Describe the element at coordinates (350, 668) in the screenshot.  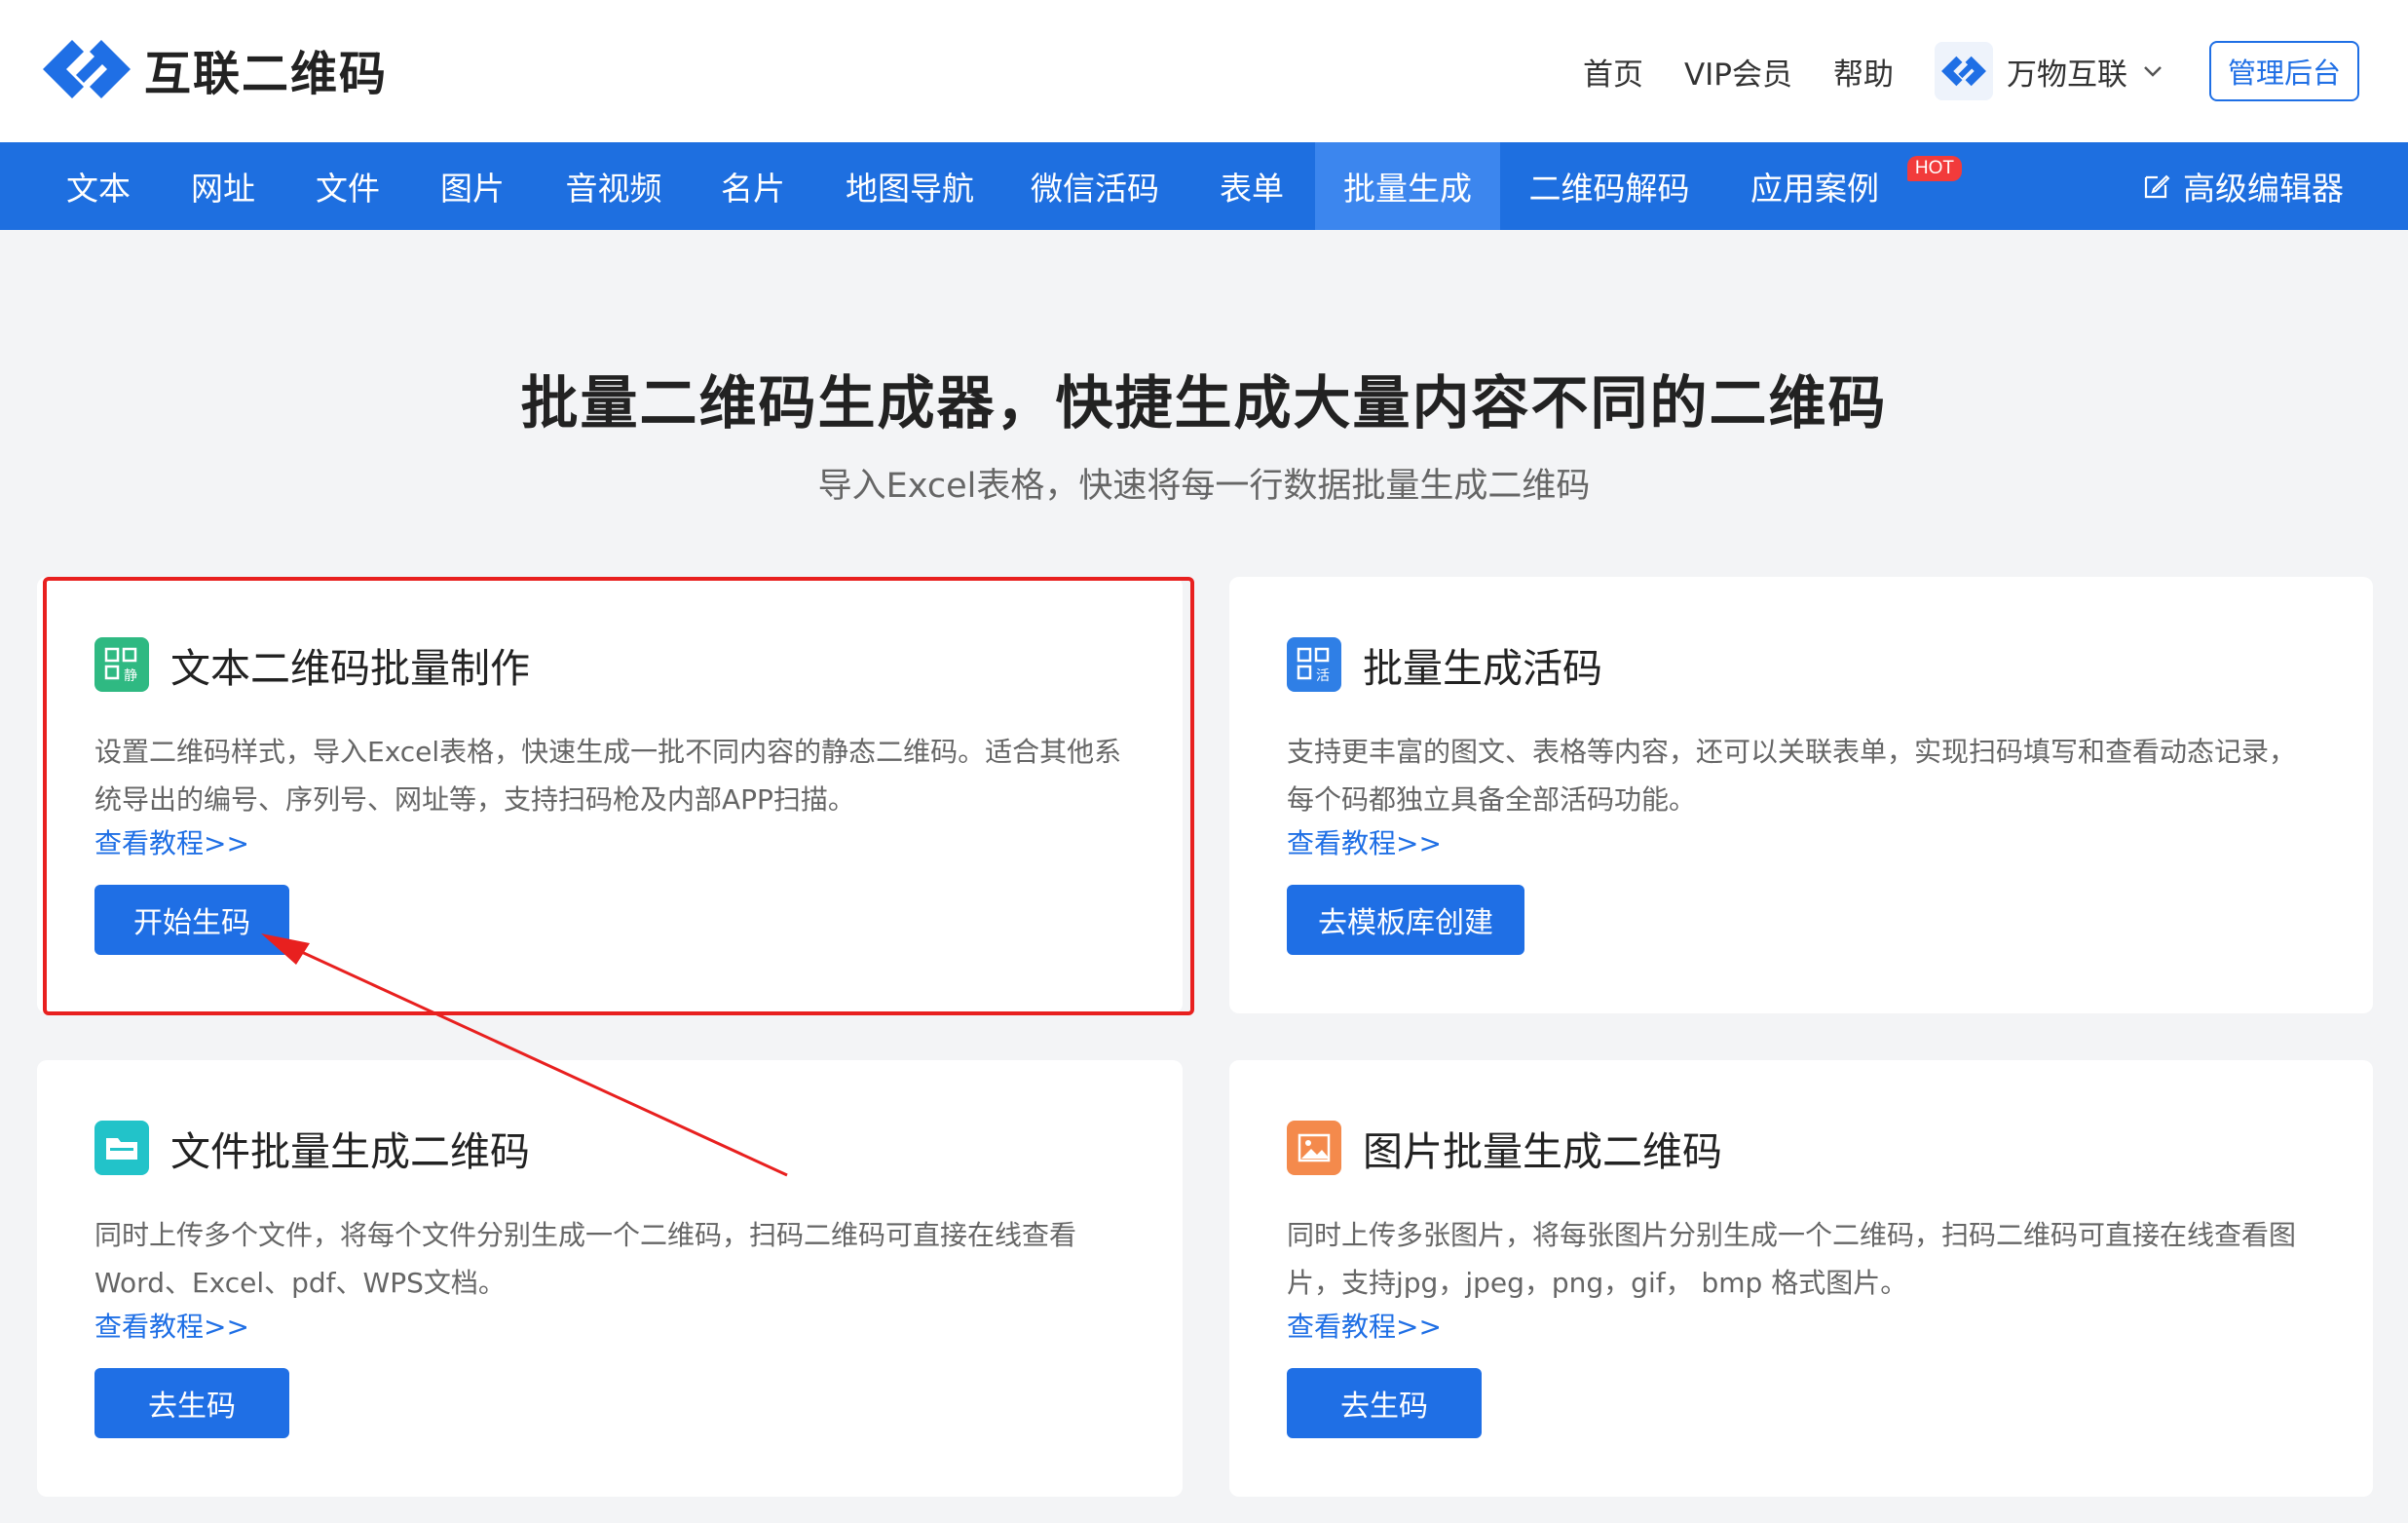
I see `card-title: 文本二维码批量制作` at that location.